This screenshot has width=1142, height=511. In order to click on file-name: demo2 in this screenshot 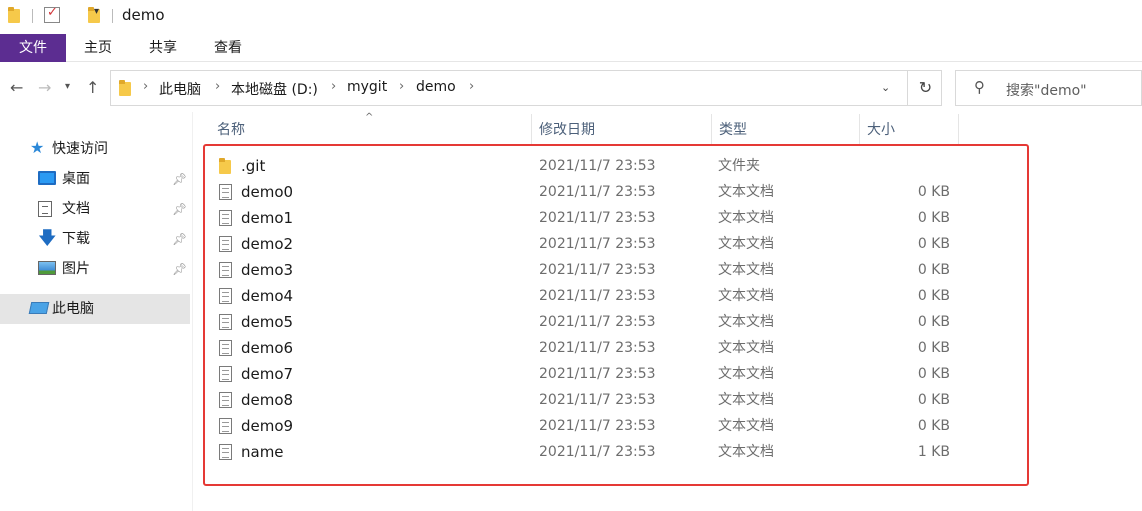, I will do `click(267, 244)`.